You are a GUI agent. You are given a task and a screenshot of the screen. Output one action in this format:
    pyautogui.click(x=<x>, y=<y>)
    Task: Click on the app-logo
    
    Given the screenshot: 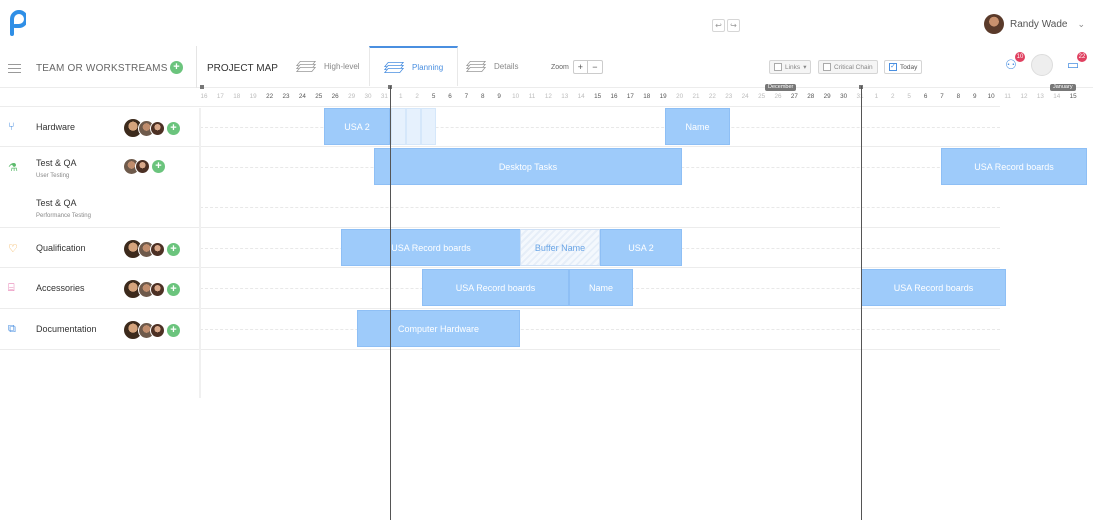 What is the action you would take?
    pyautogui.click(x=17, y=23)
    